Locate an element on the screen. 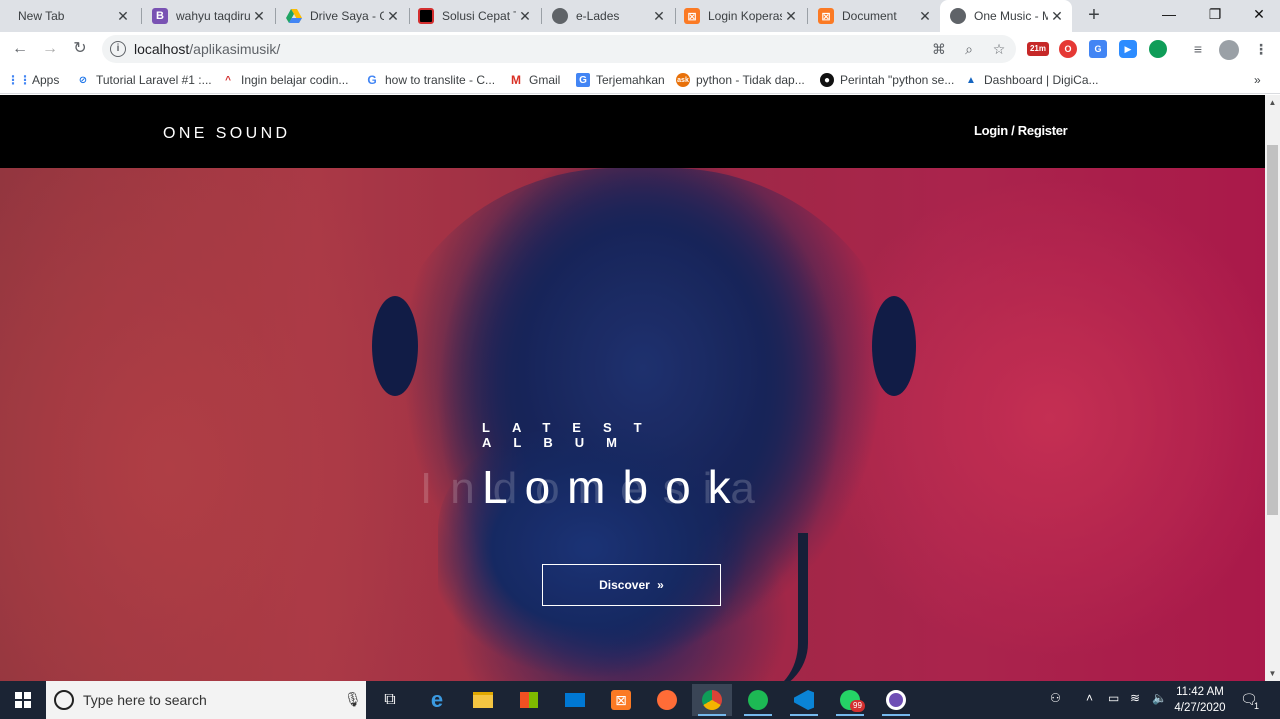 Image resolution: width=1280 pixels, height=719 pixels. scroll-thumb is located at coordinates (1272, 330).